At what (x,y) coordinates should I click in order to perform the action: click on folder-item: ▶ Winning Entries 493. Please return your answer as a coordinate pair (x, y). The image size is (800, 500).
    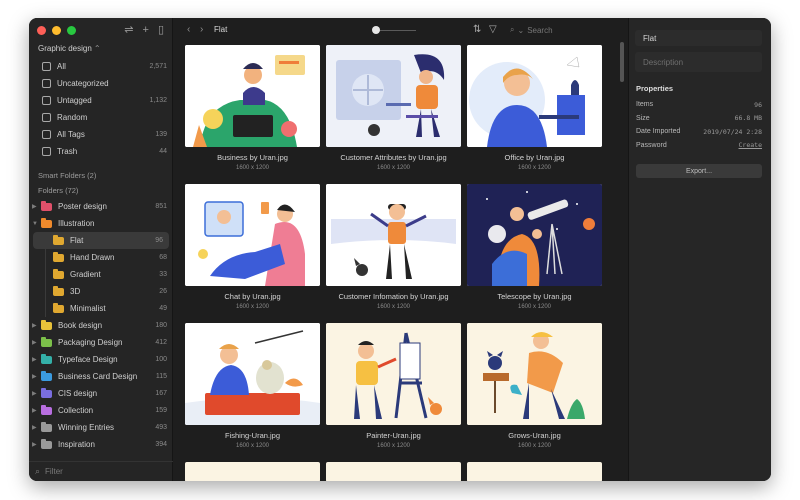
    Looking at the image, I should click on (101, 427).